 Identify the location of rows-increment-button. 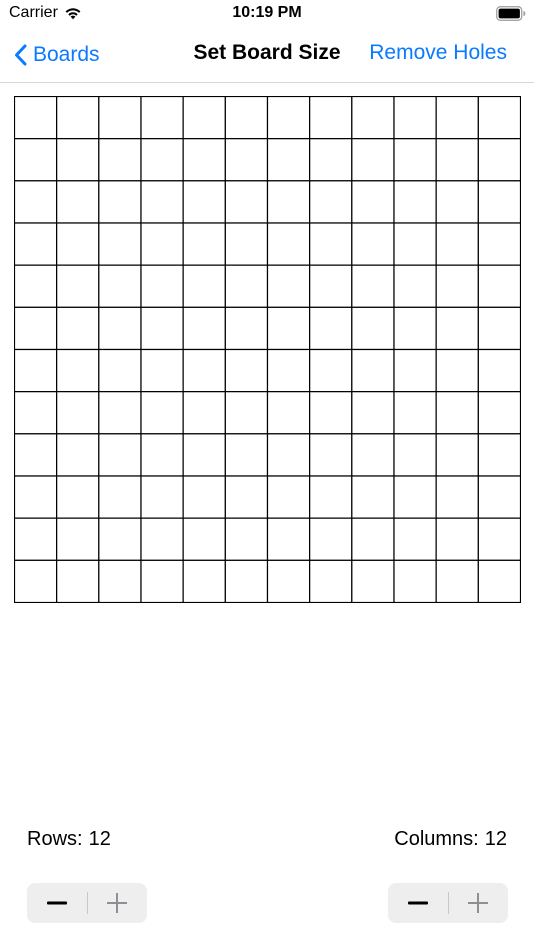
(118, 903).